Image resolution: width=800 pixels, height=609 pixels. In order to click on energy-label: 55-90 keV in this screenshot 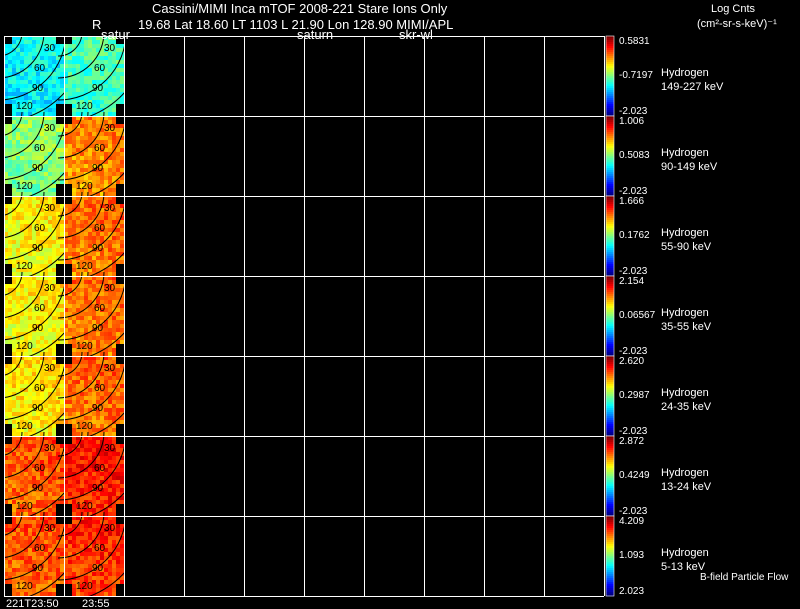, I will do `click(686, 247)`.